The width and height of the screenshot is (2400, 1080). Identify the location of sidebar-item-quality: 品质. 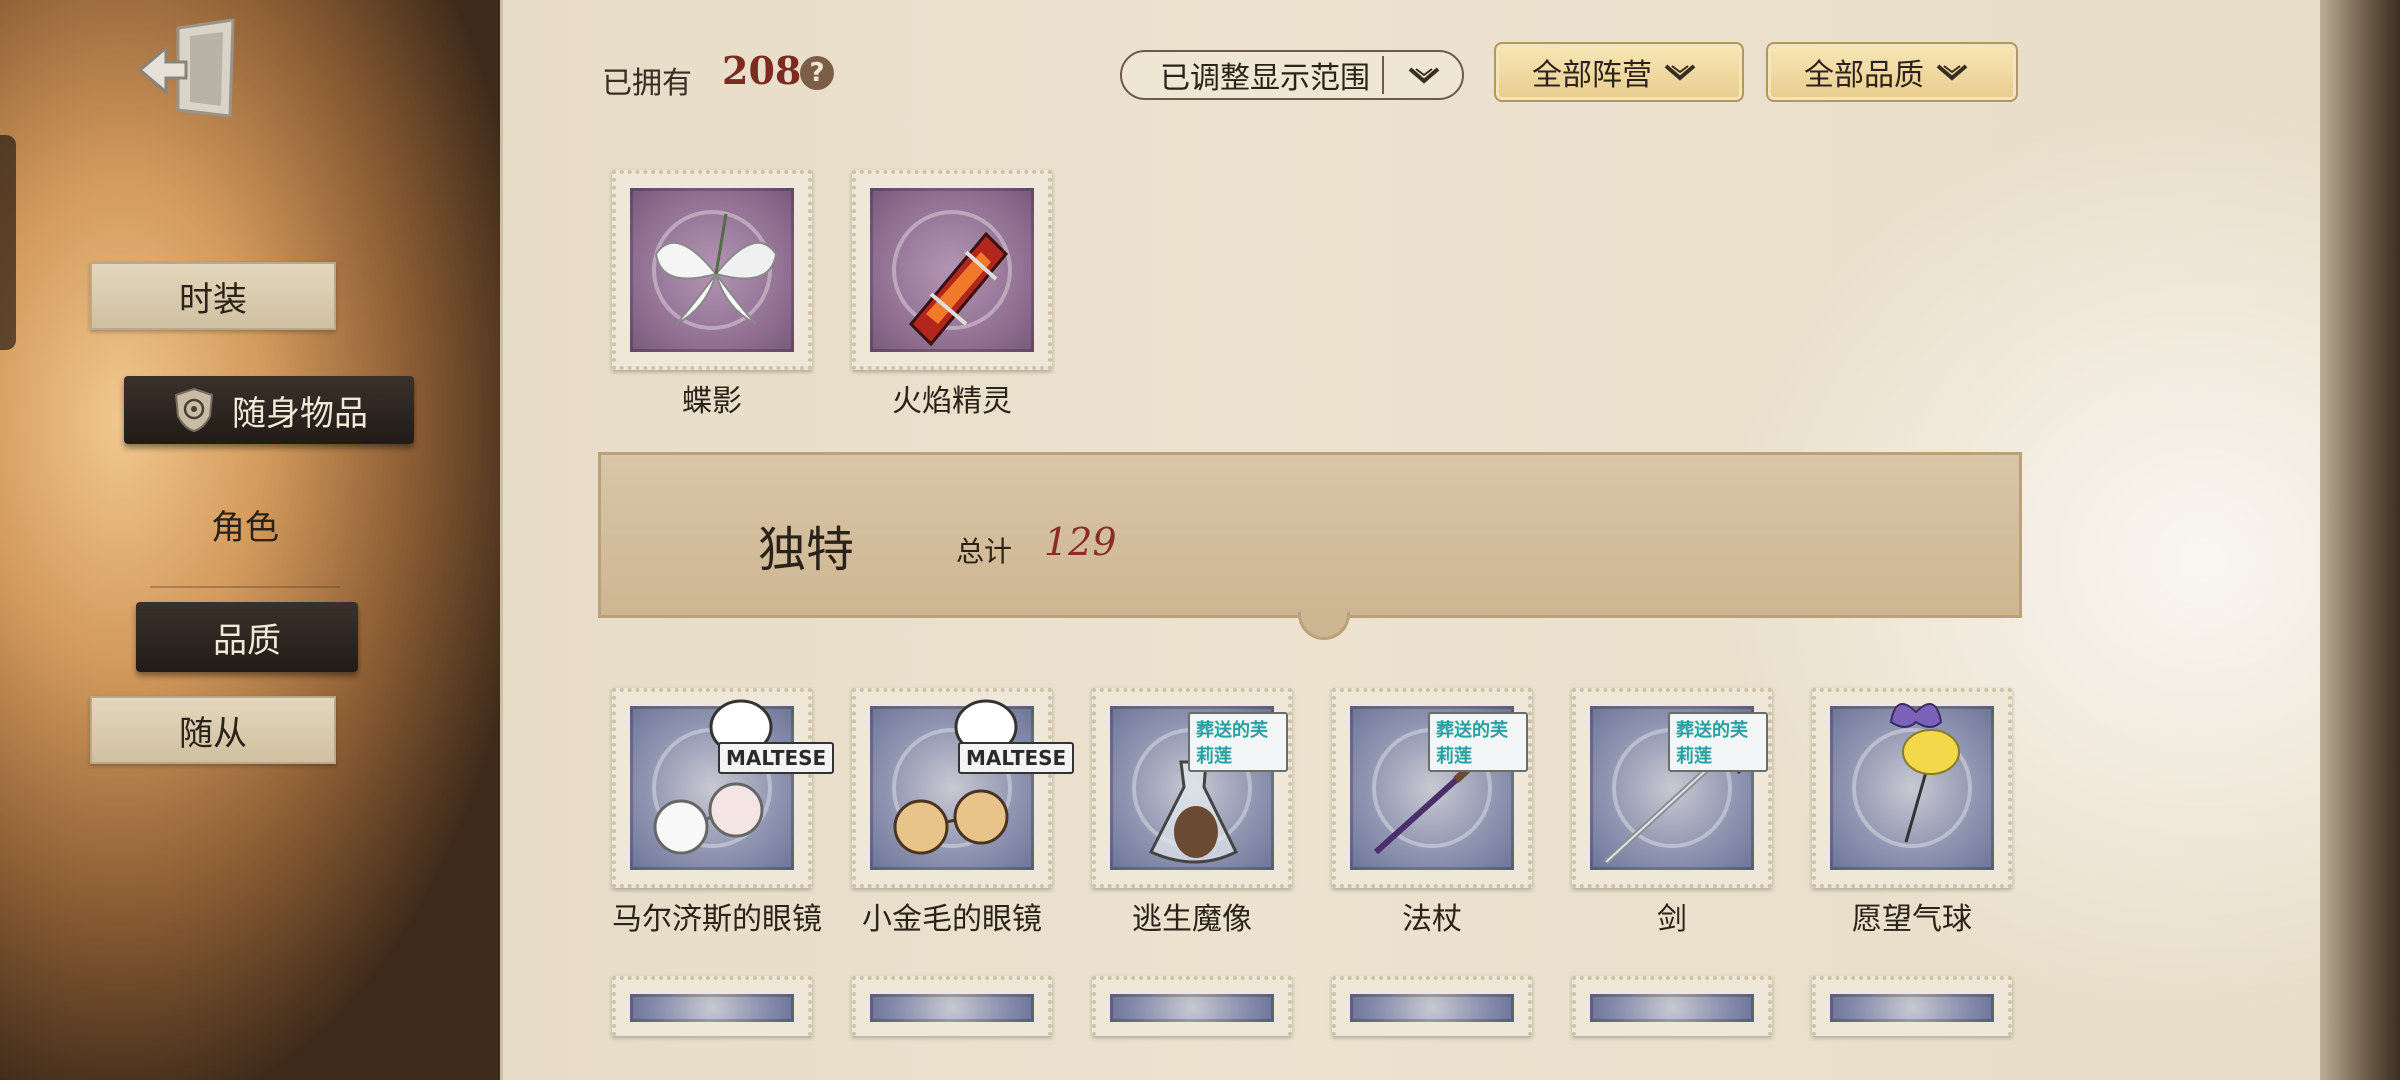
(247, 637).